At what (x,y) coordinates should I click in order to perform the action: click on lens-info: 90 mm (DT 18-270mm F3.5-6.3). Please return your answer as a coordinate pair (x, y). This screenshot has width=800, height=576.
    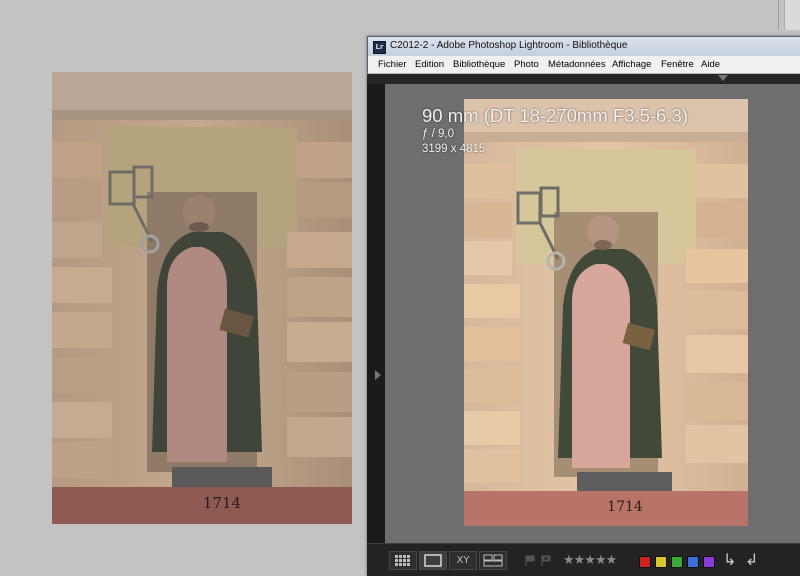
    Looking at the image, I should click on (555, 115).